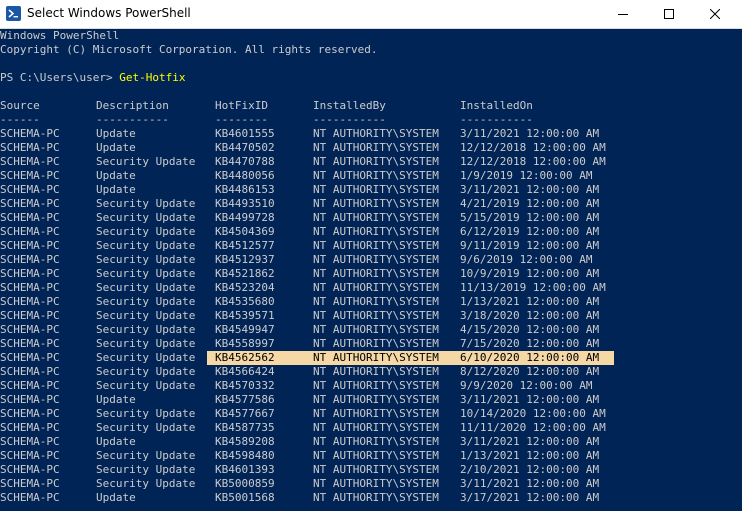 The height and width of the screenshot is (511, 742). Describe the element at coordinates (245, 399) in the screenshot. I see `cell-hotfixid: KB4577586` at that location.